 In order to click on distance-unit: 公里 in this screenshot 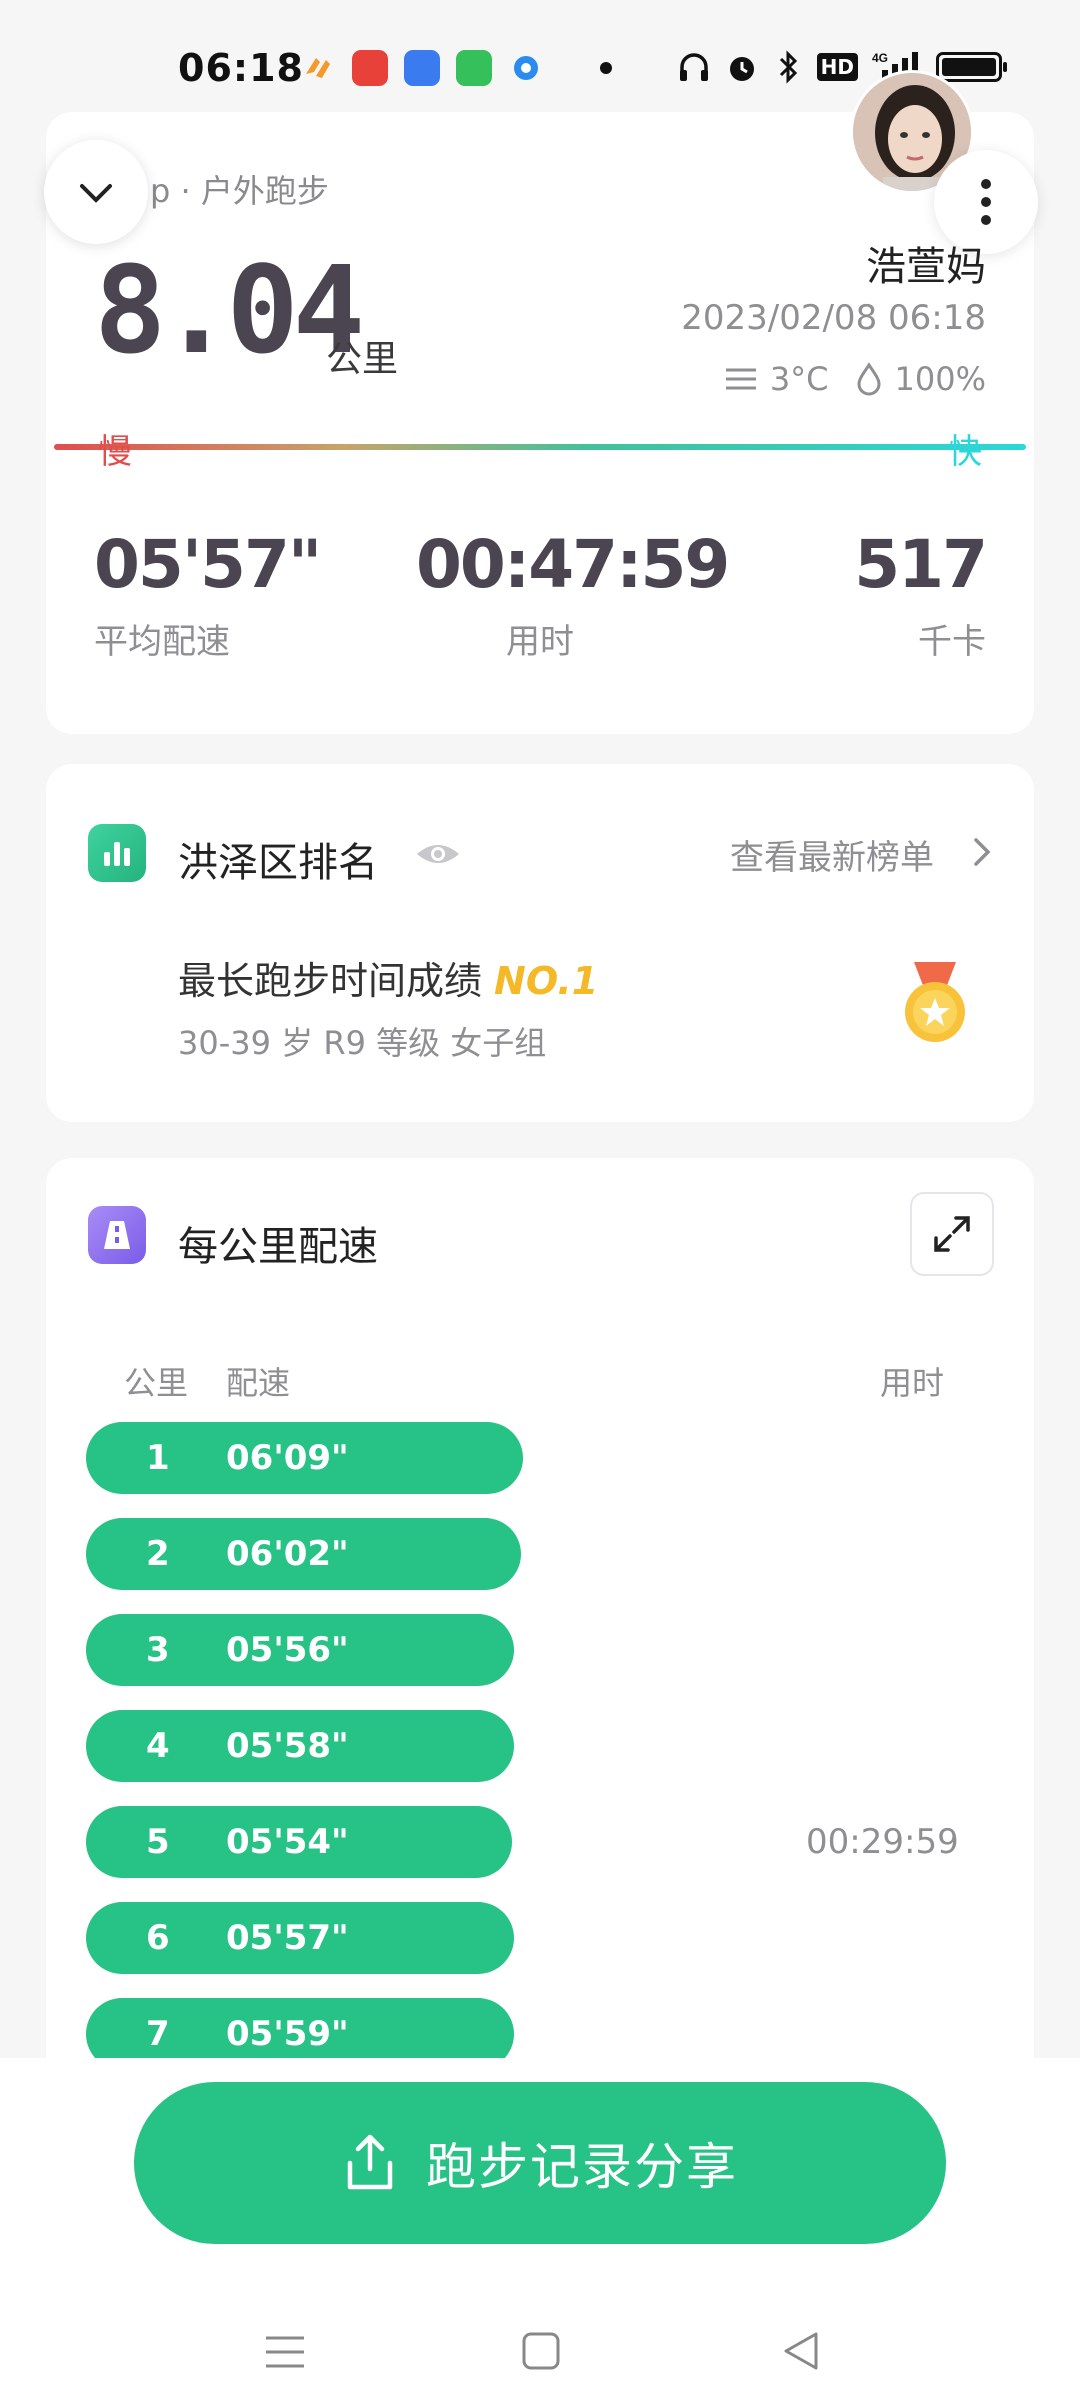, I will do `click(362, 359)`.